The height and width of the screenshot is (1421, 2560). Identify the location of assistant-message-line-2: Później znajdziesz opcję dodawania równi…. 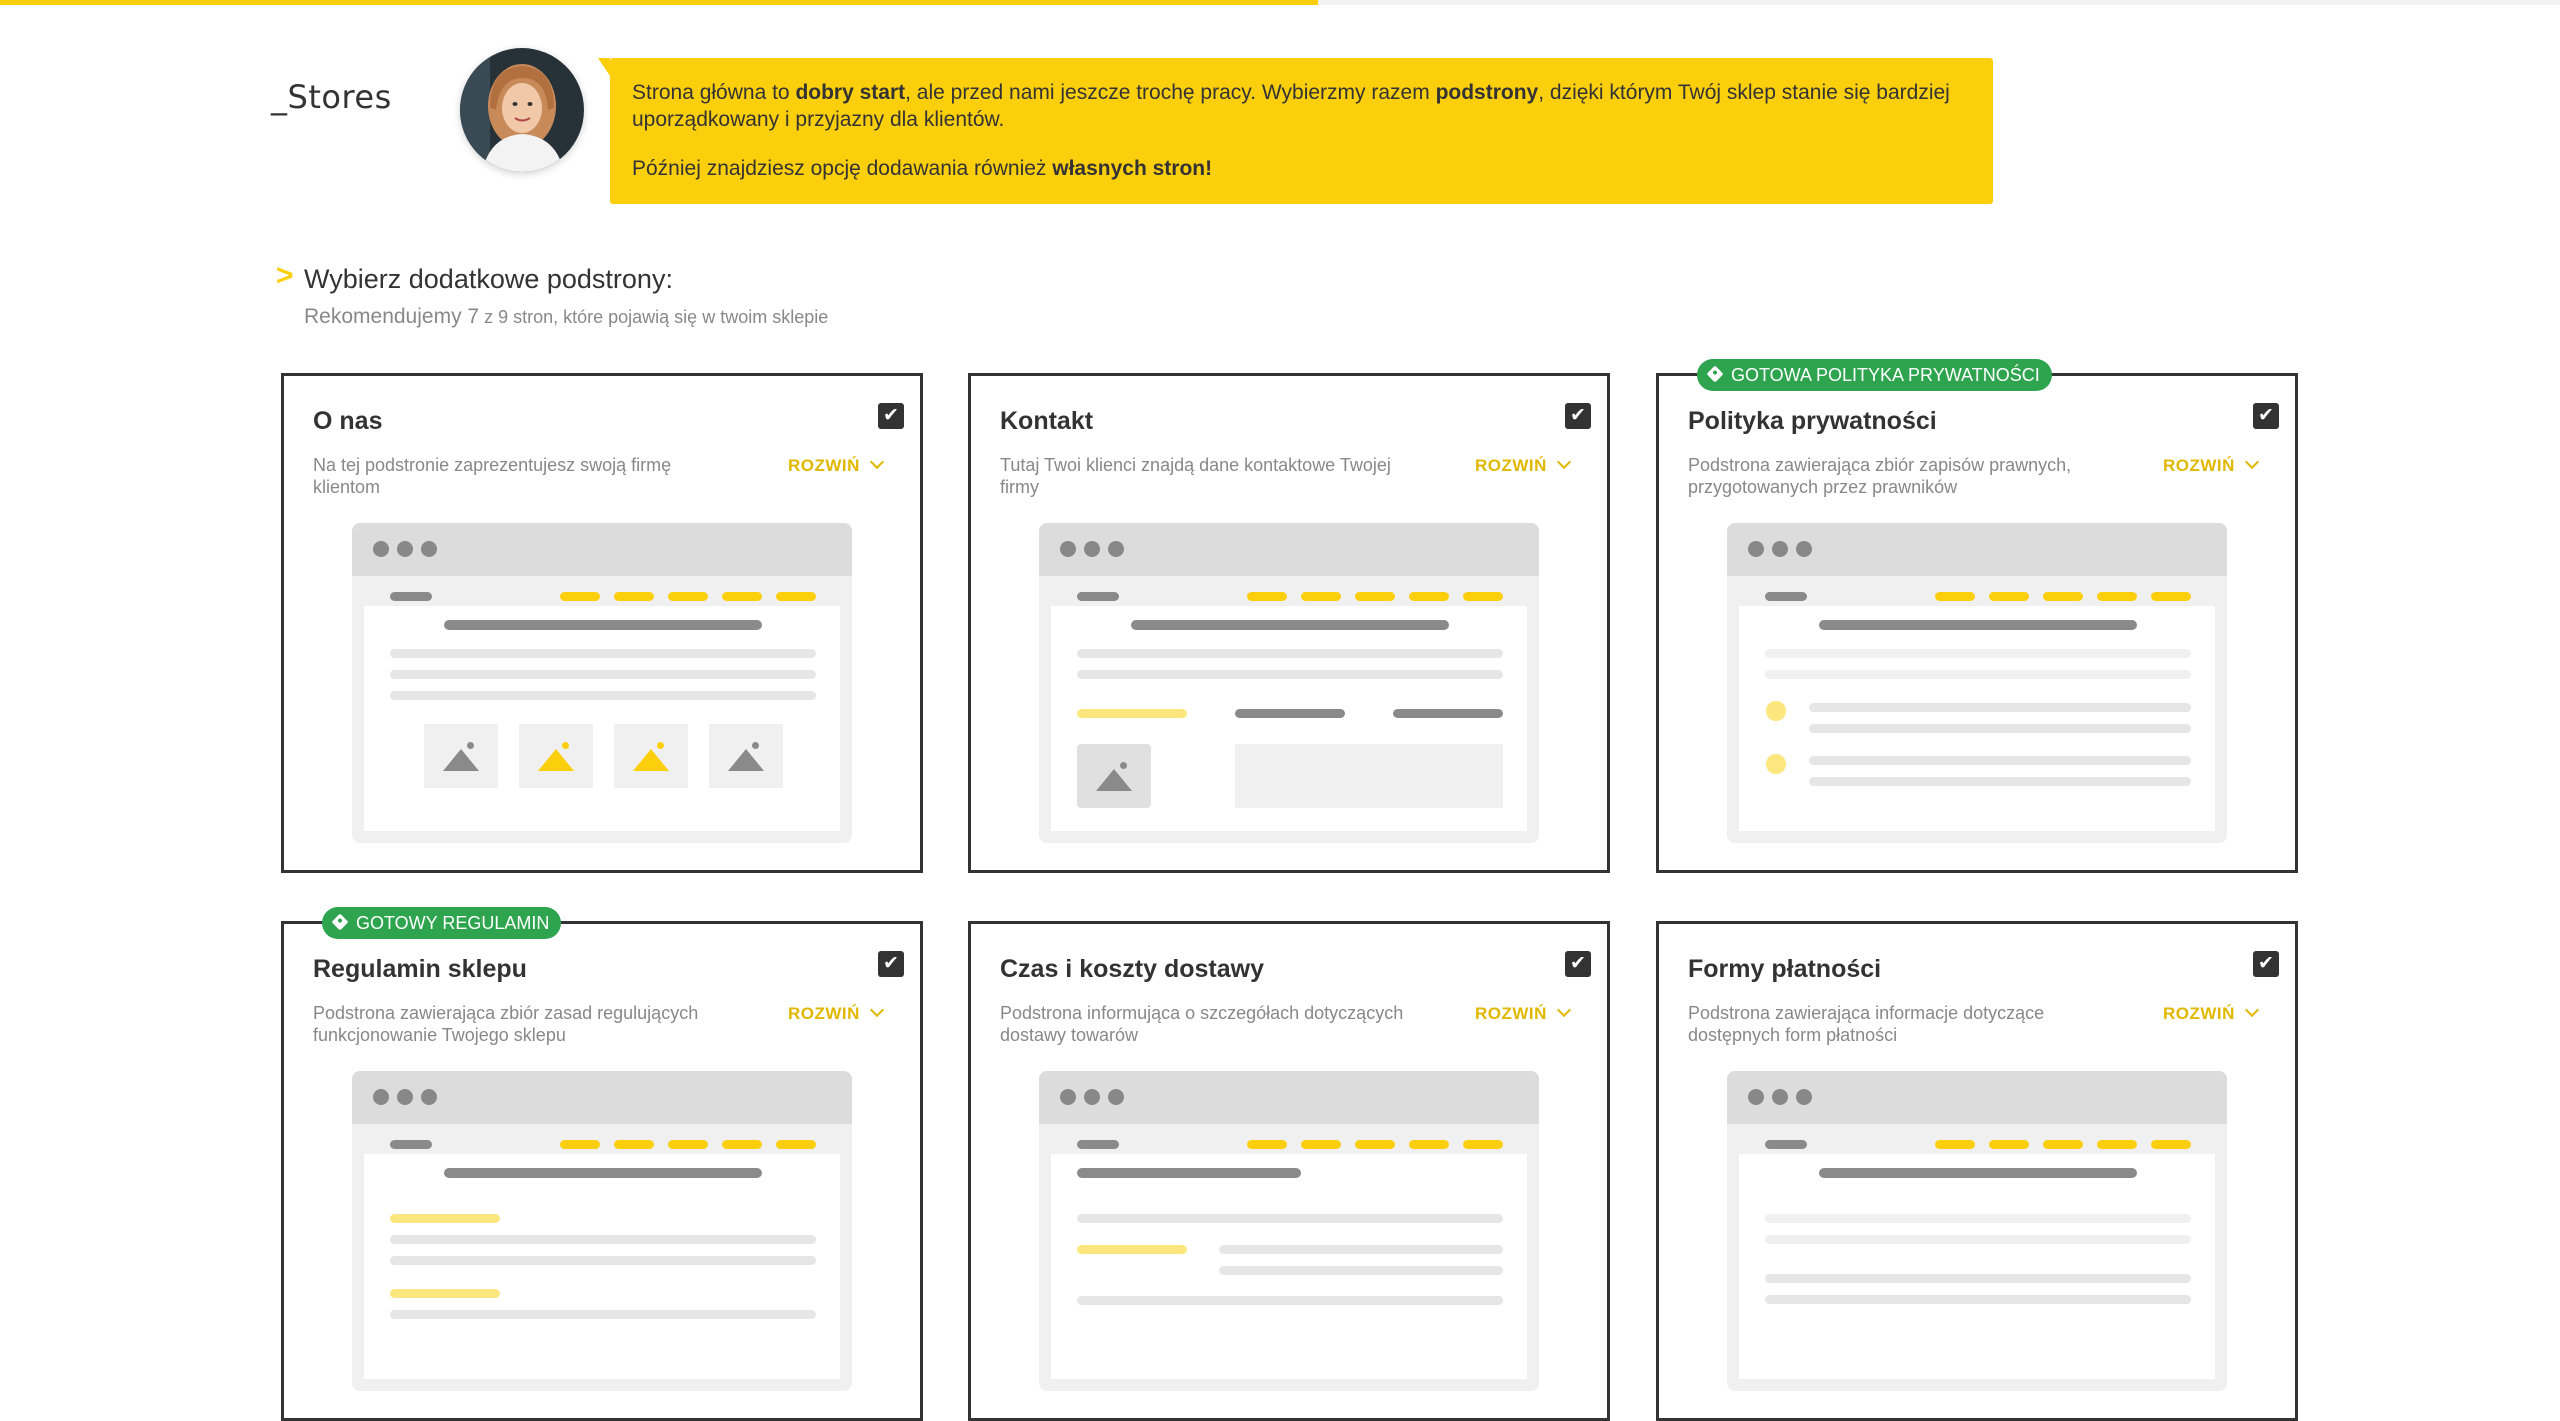
(1301, 168).